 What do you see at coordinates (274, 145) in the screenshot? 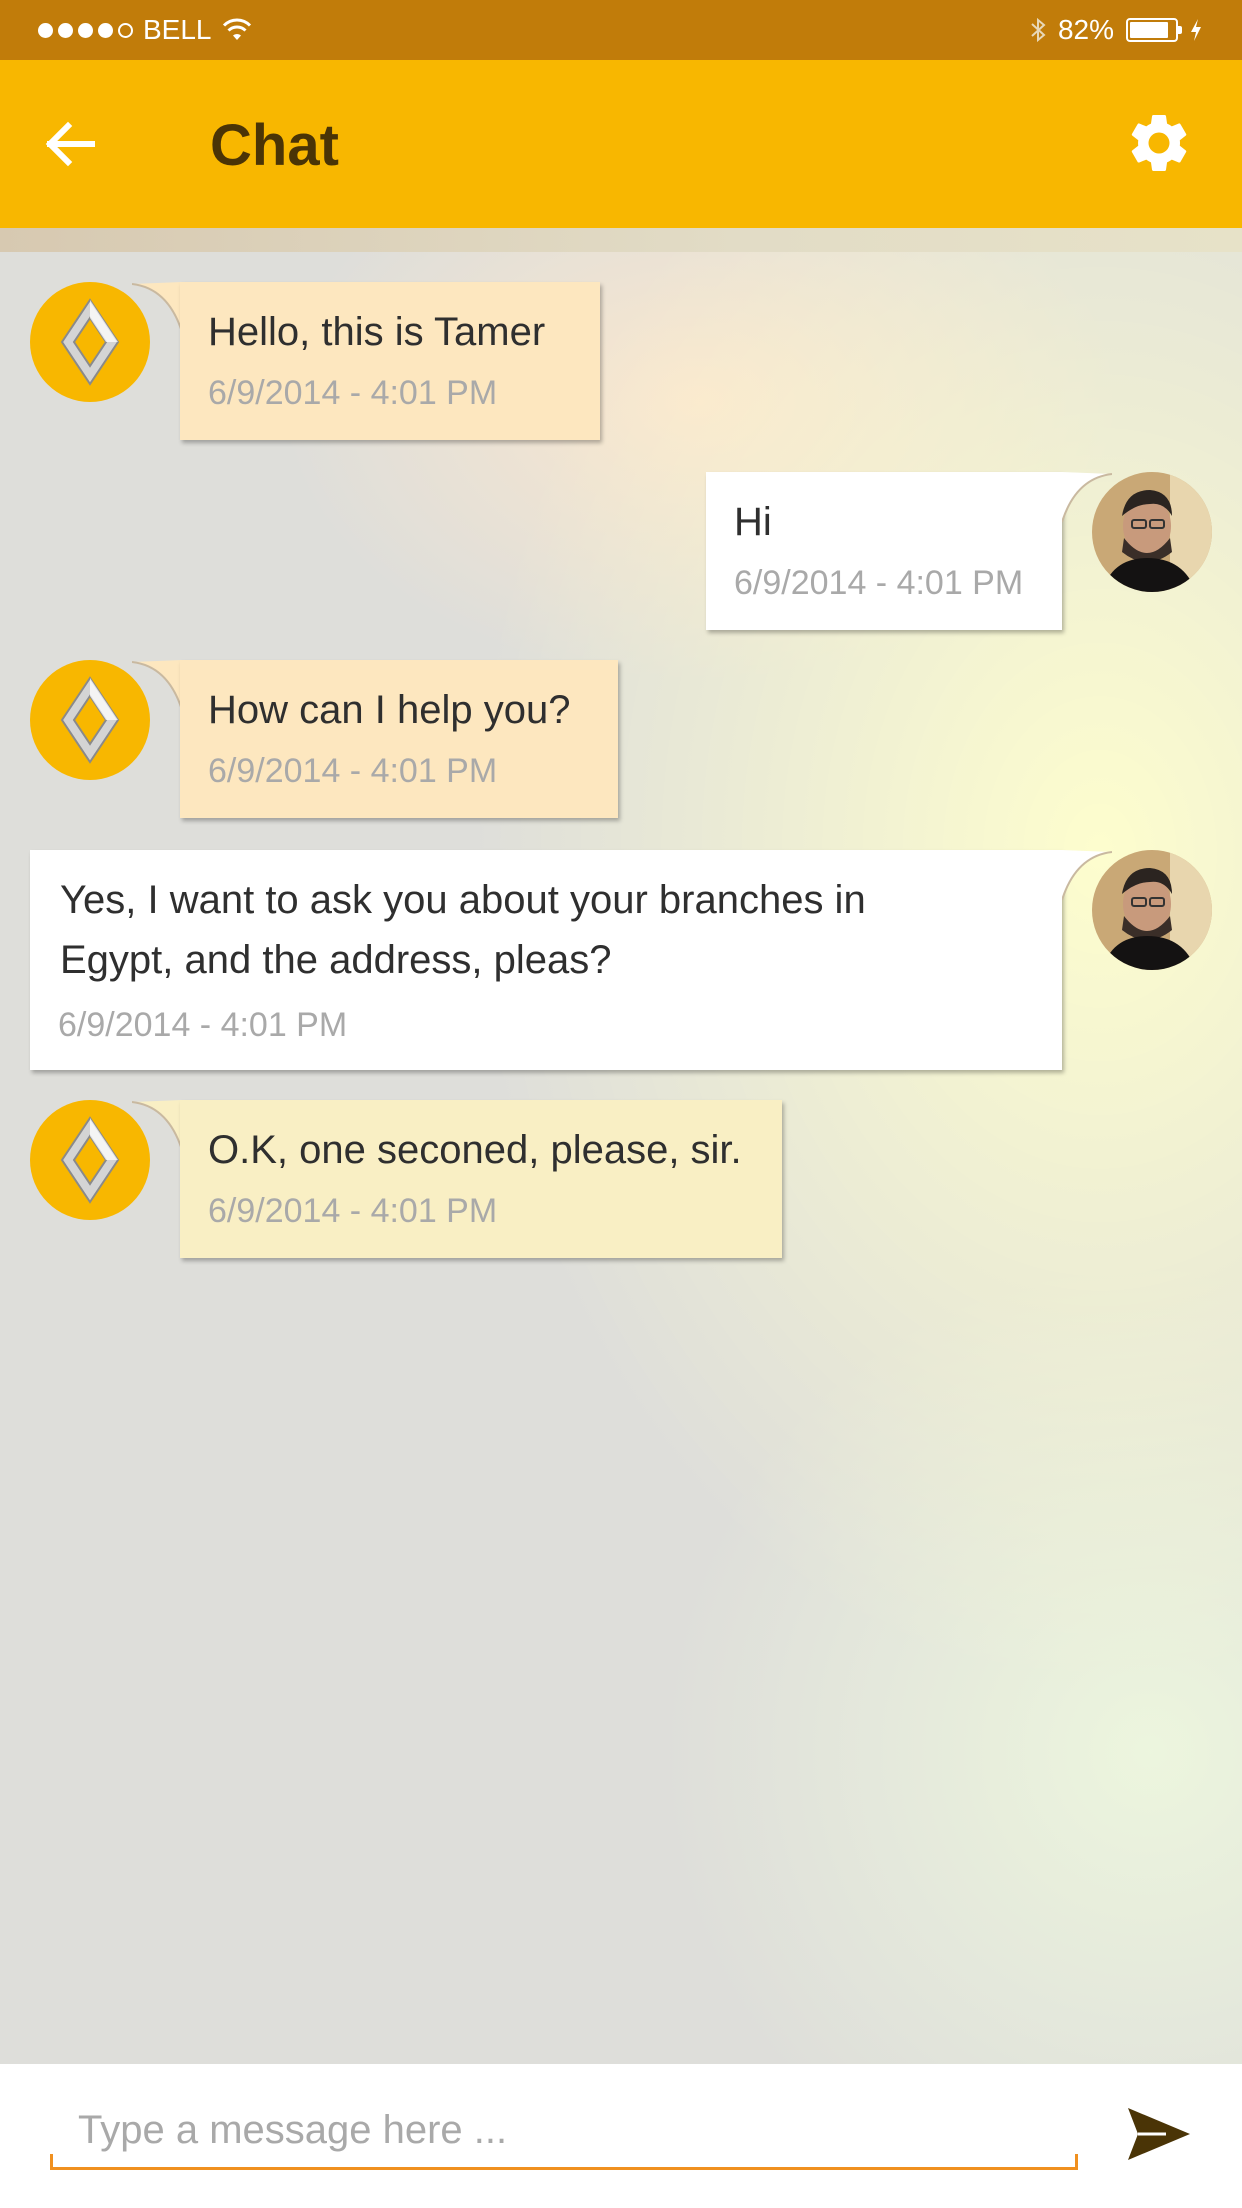
I see `page-title: Chat` at bounding box center [274, 145].